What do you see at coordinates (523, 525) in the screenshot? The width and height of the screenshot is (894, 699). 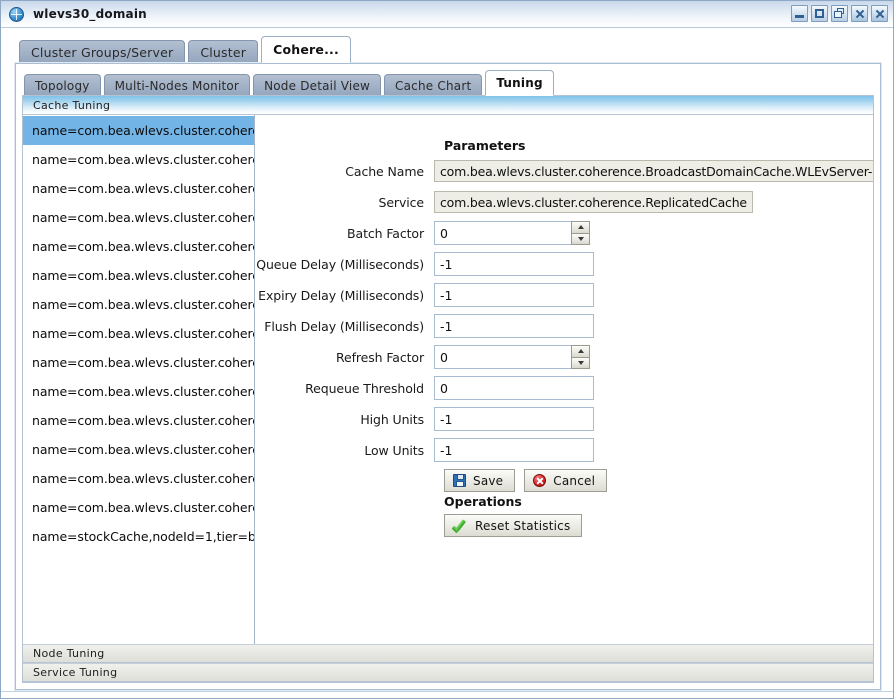 I see `reset-statistics-button-label: Reset Statistics` at bounding box center [523, 525].